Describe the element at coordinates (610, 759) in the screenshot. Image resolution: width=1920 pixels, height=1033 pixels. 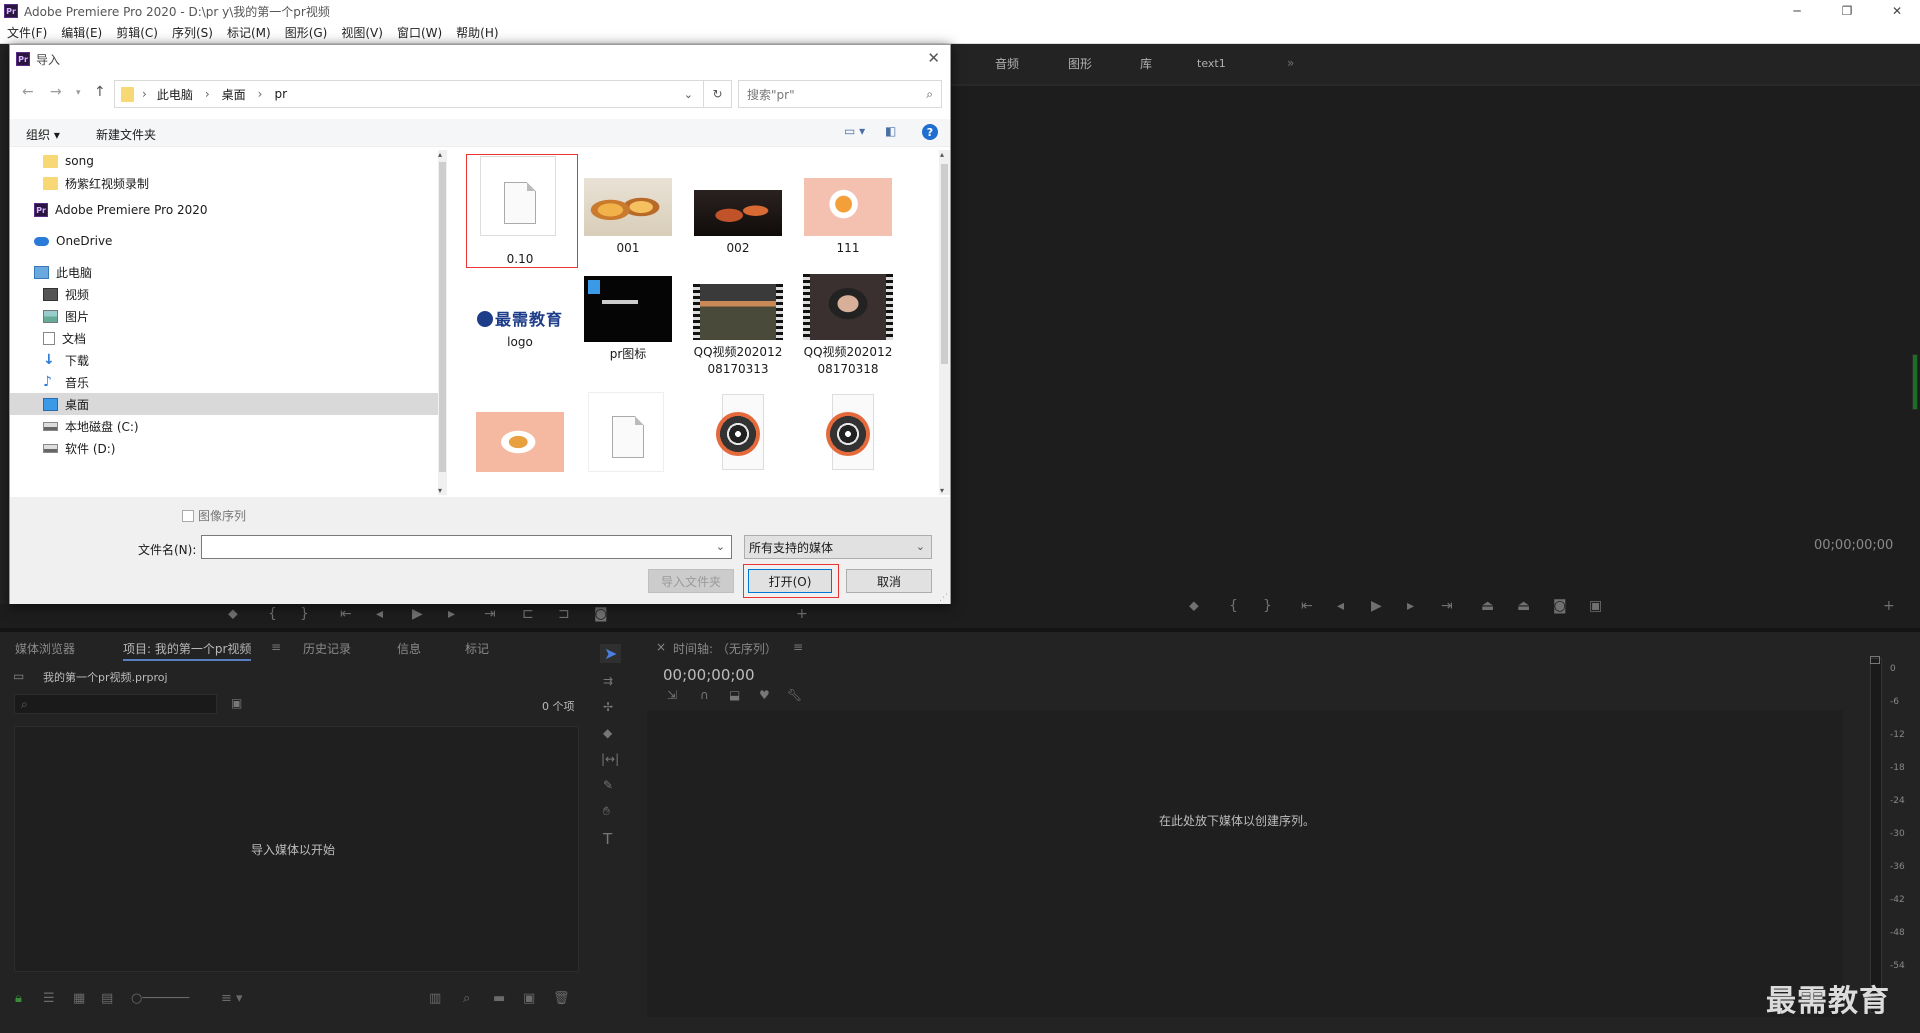
I see `slip-tool-icon: |↔|` at that location.